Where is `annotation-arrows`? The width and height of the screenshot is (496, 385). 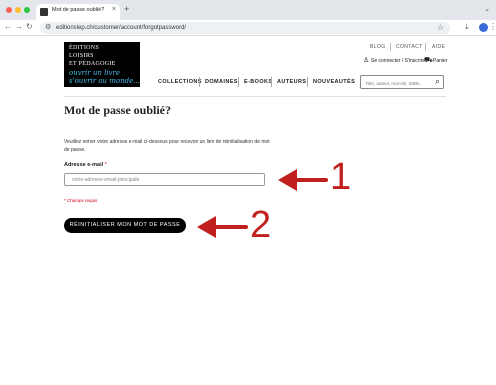 annotation-arrows is located at coordinates (262, 203).